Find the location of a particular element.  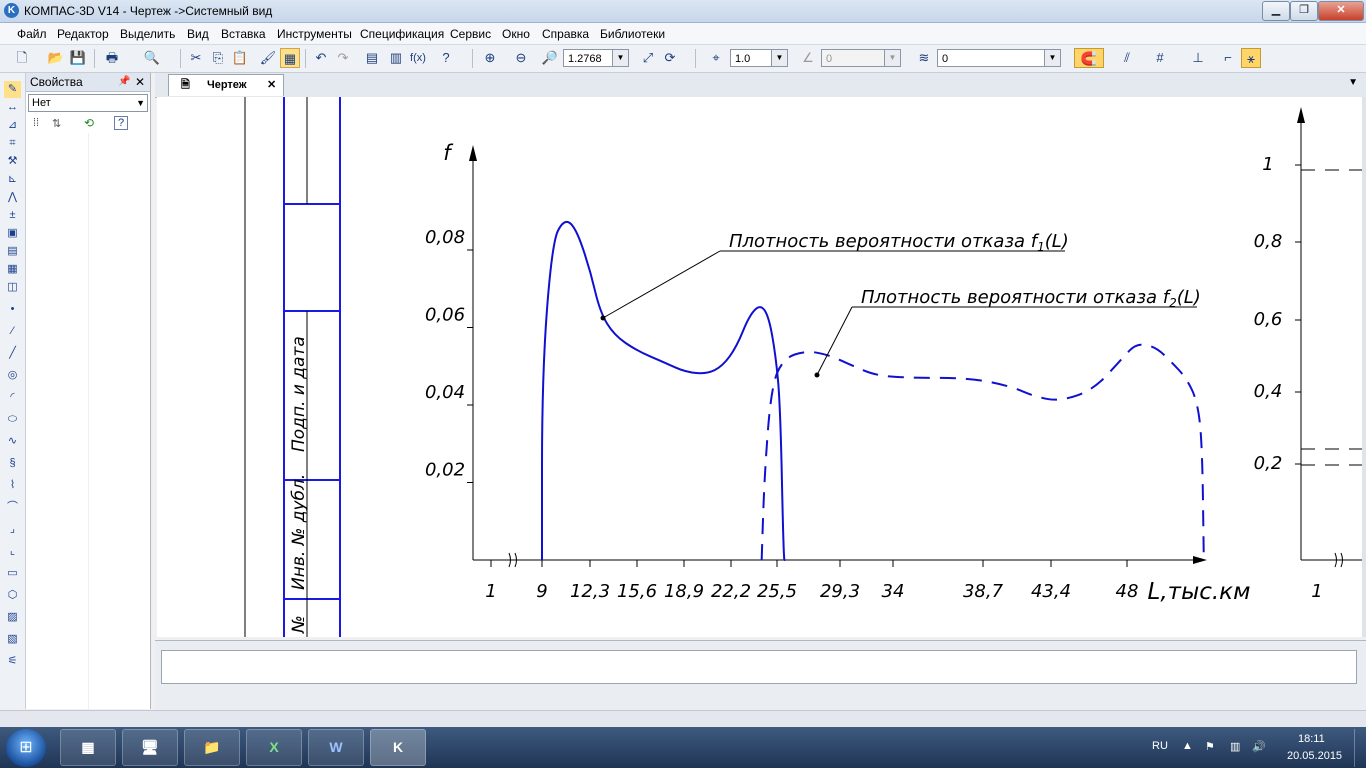

cut-icon: ✂ is located at coordinates (196, 58).